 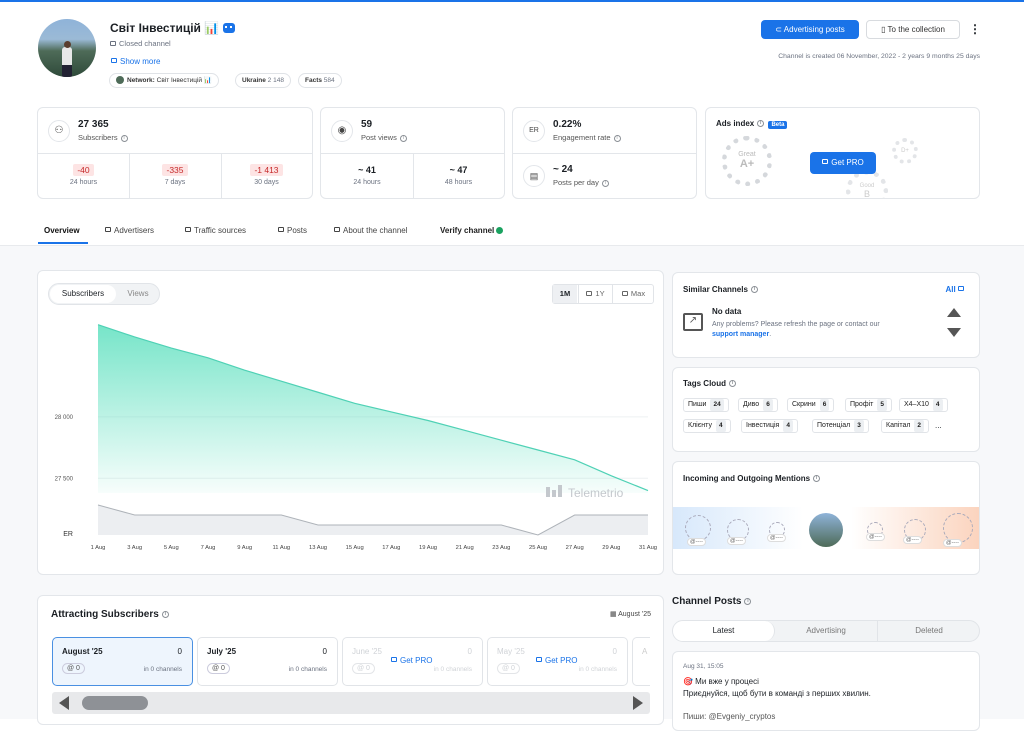 I want to click on scroll-left-icon, so click(x=64, y=703).